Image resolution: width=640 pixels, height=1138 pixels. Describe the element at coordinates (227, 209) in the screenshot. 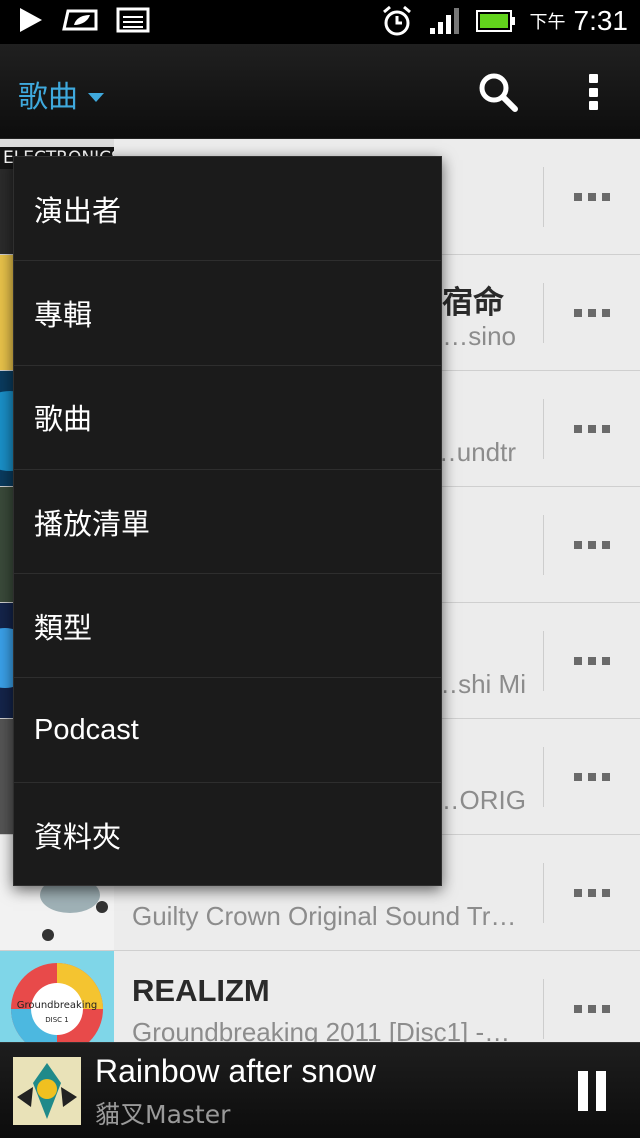

I see `menu-item-artists: 演出者` at that location.